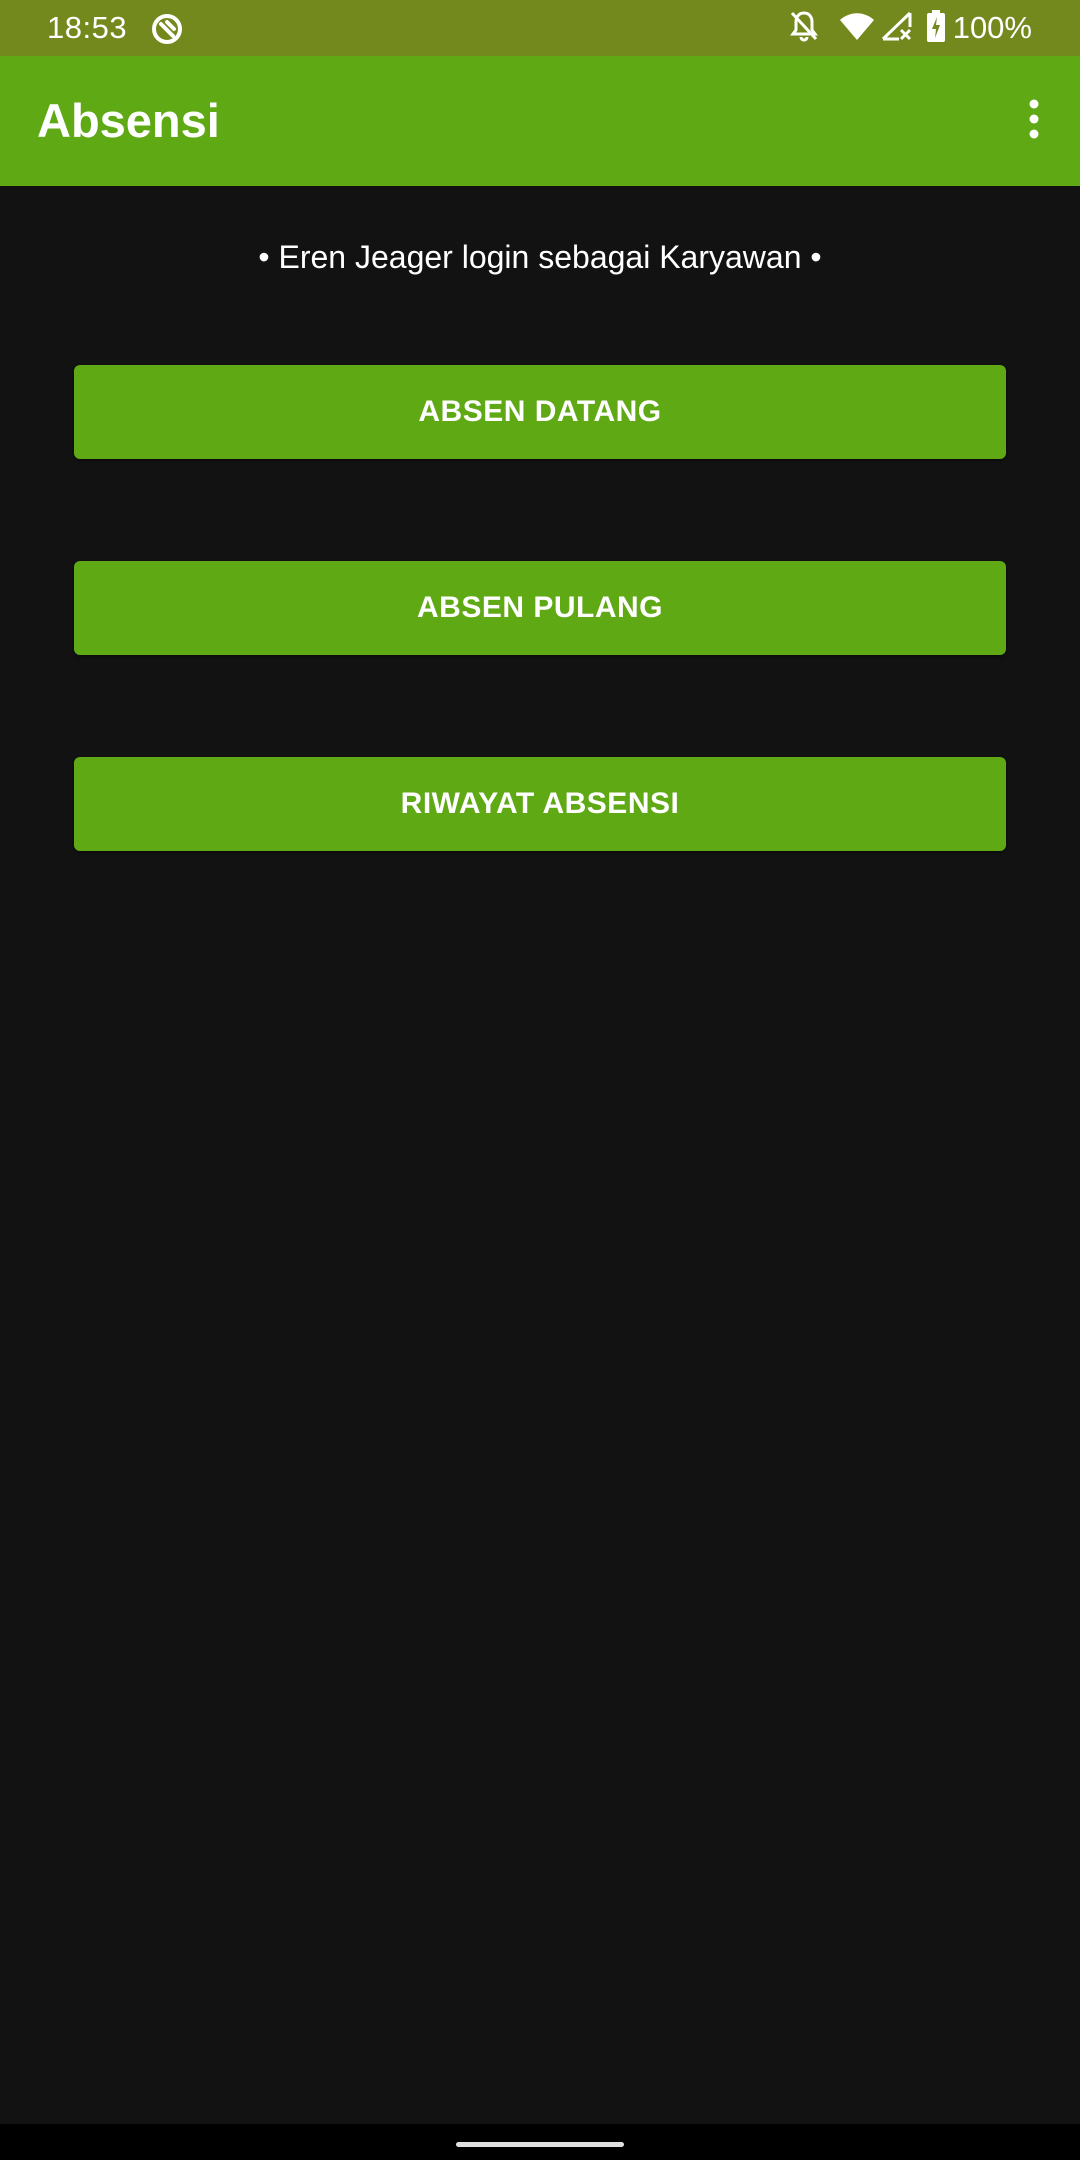 This screenshot has width=1080, height=2160. Describe the element at coordinates (167, 29) in the screenshot. I see `sync-app-icon` at that location.